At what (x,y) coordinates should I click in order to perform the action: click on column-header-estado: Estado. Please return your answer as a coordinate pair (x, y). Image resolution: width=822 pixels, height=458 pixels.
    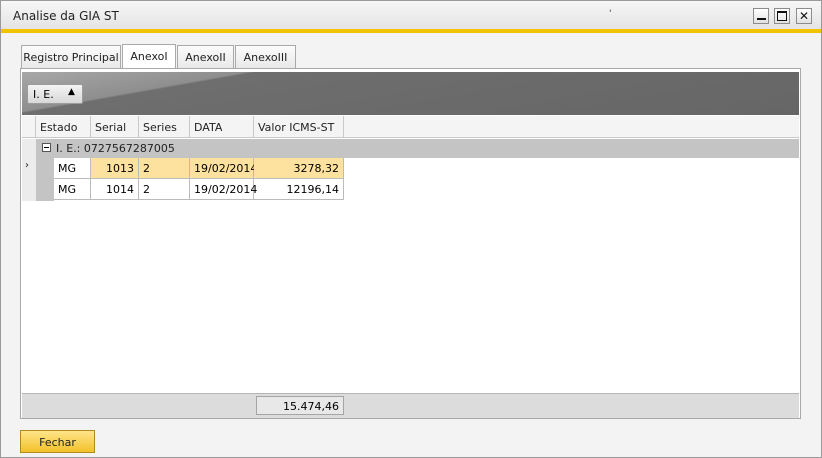
    Looking at the image, I should click on (63, 127).